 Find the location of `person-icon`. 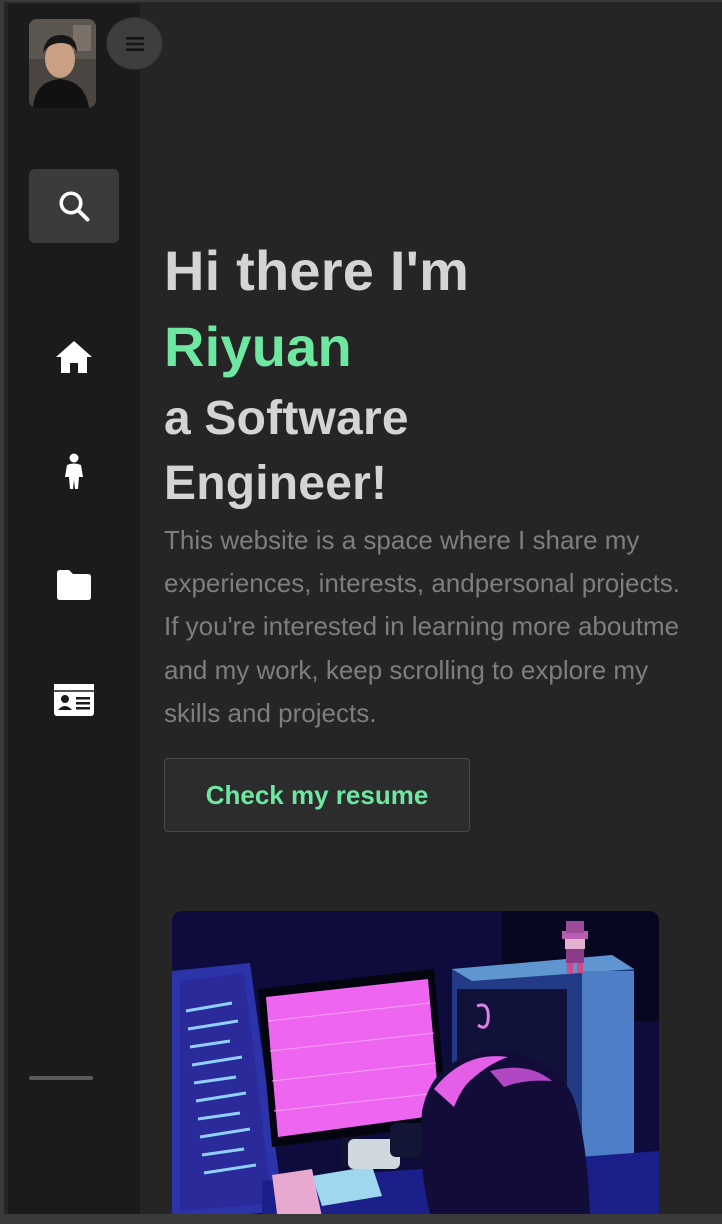

person-icon is located at coordinates (74, 471).